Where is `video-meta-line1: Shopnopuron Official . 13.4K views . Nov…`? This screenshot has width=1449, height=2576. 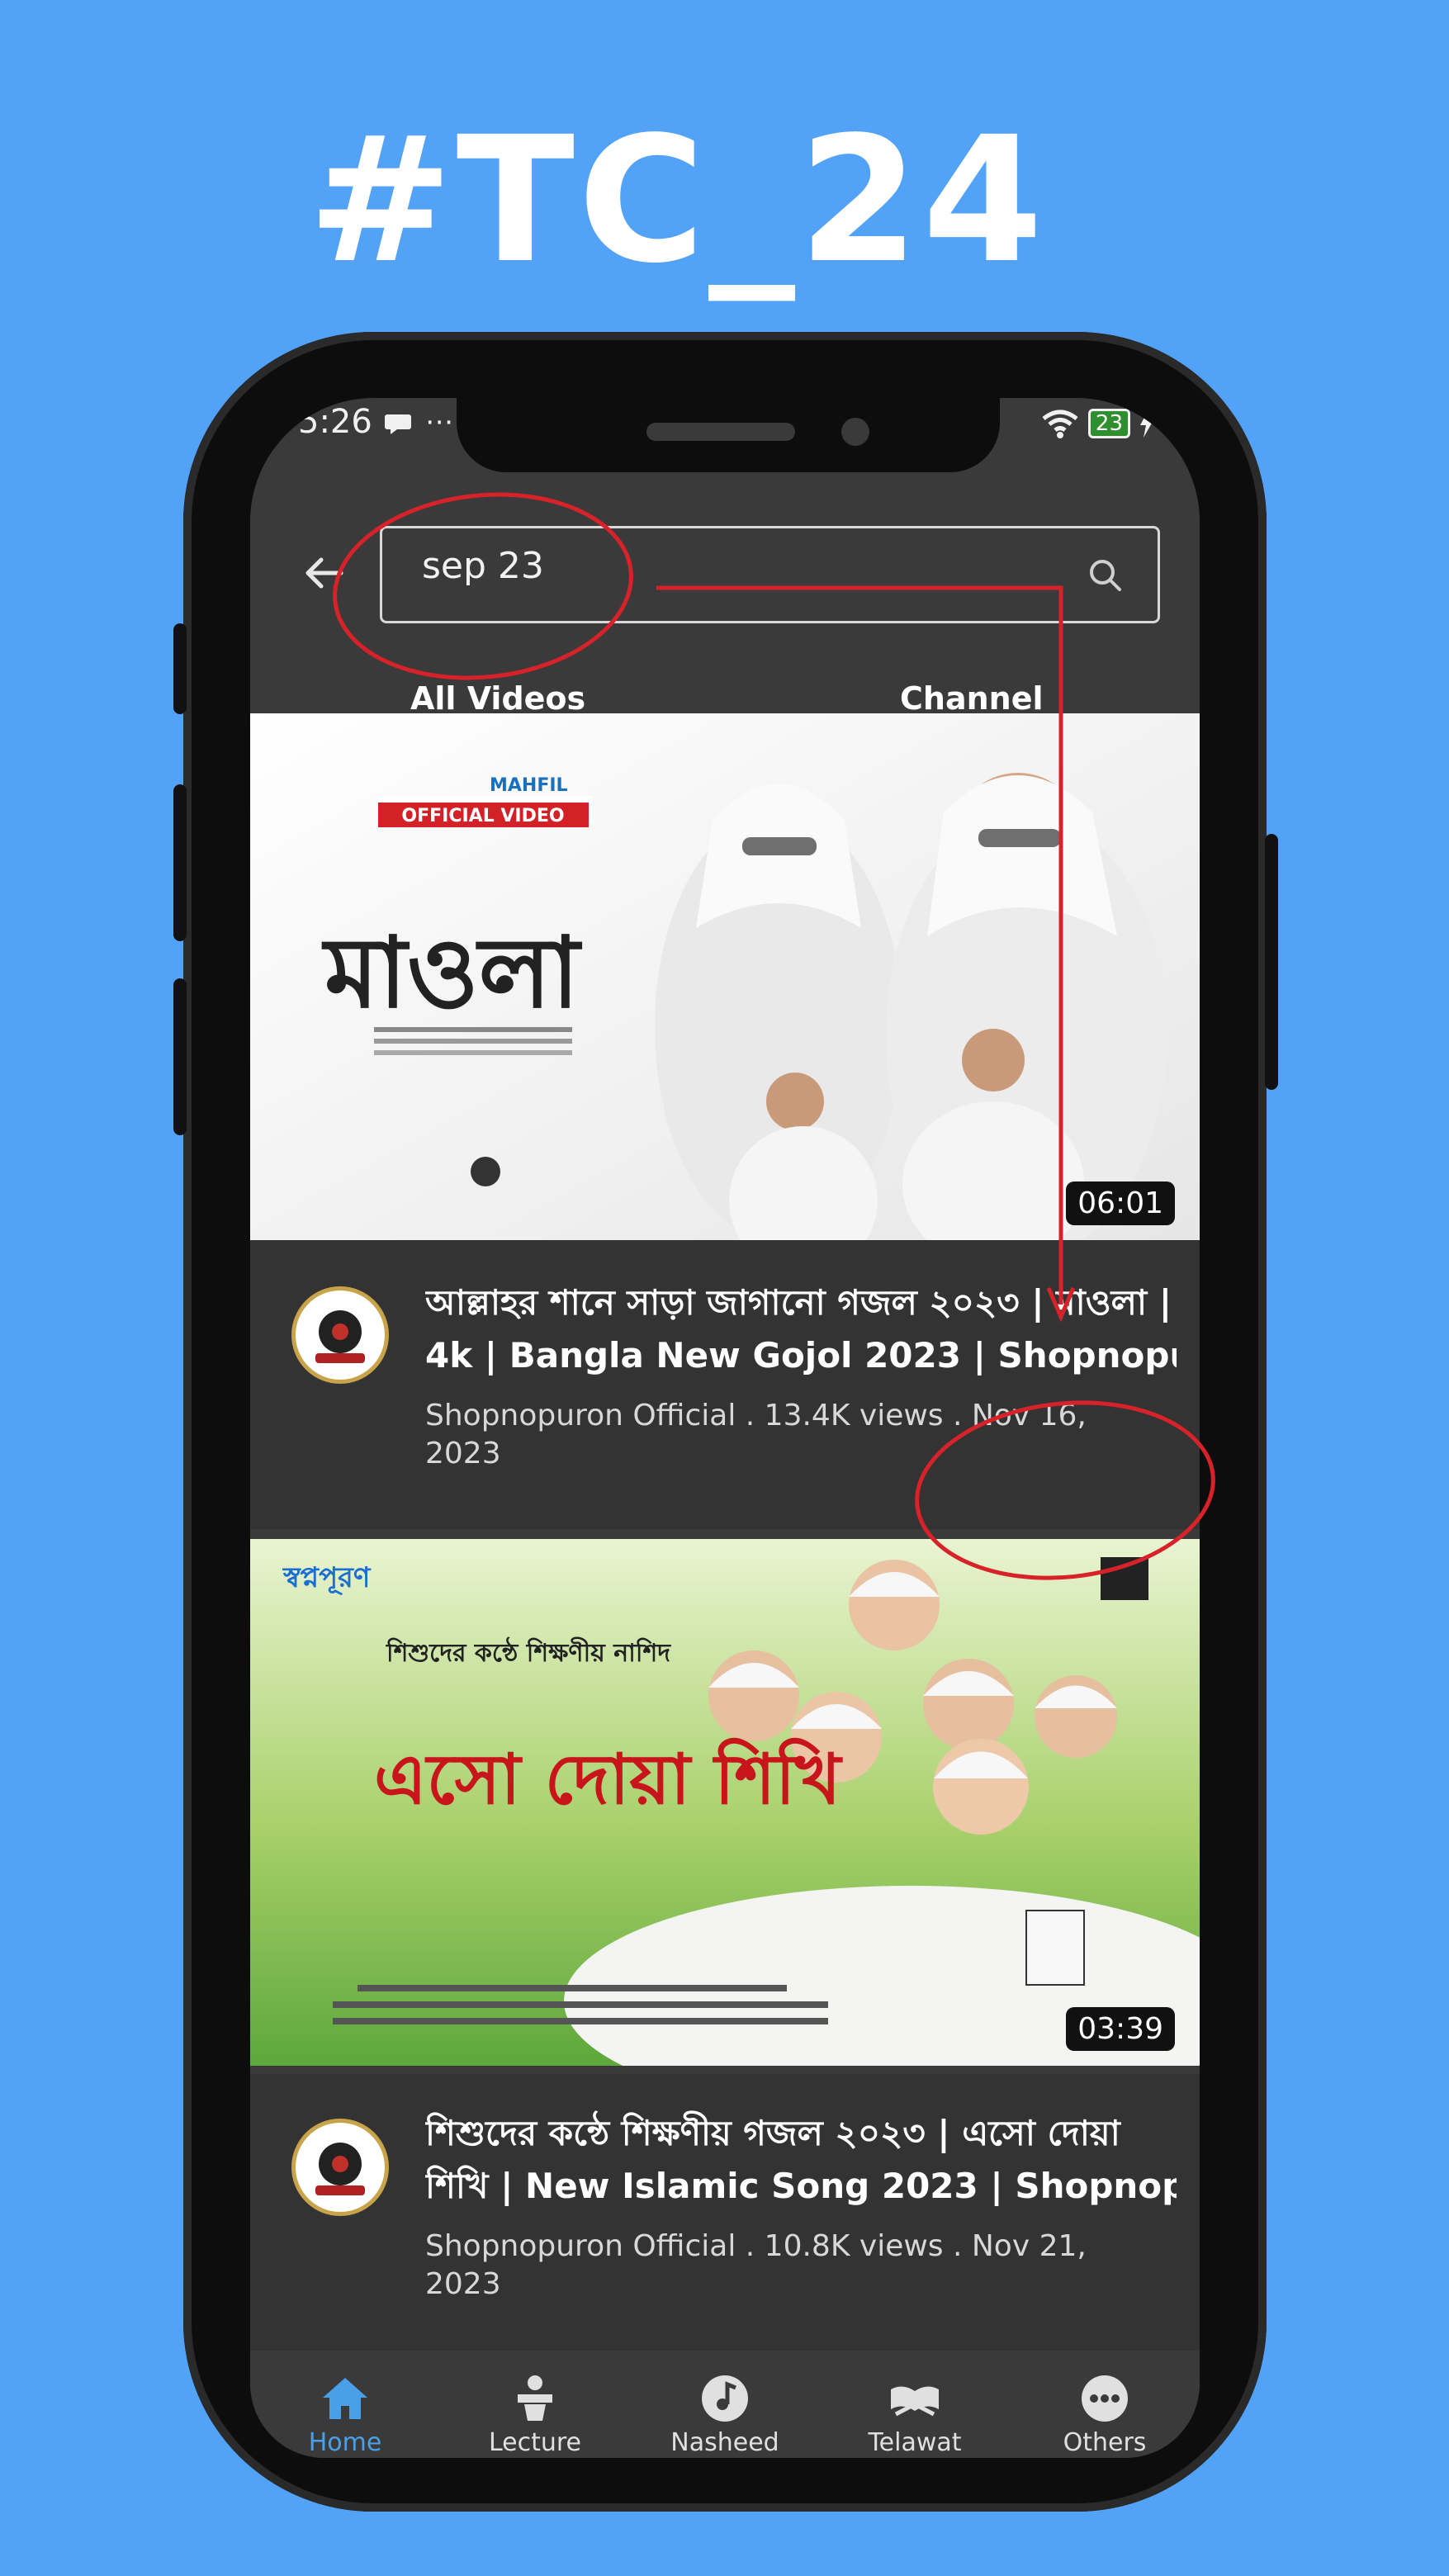
video-meta-line1: Shopnopuron Official . 13.4K views . Nov… is located at coordinates (756, 1415).